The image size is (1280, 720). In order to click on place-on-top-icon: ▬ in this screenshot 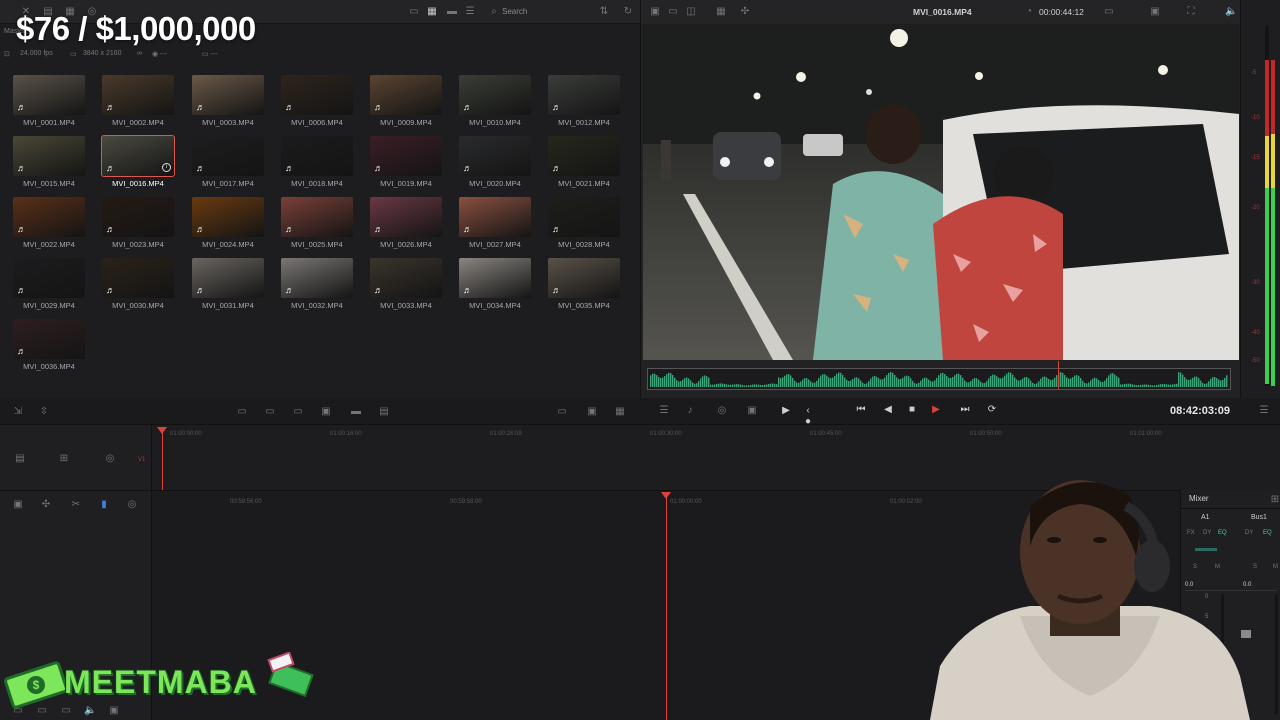, I will do `click(356, 411)`.